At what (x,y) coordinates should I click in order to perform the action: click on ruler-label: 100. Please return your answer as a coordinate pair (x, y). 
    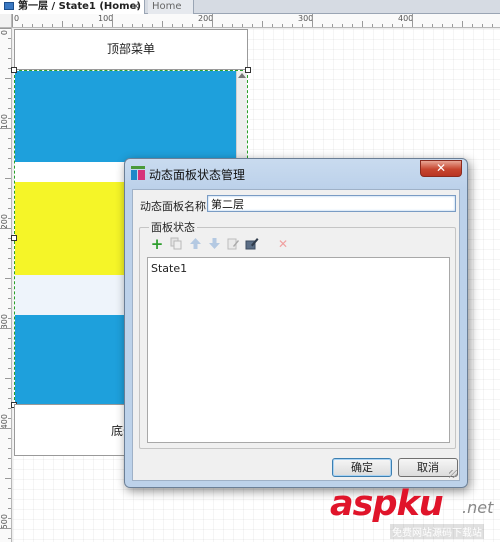
    Looking at the image, I should click on (4, 122).